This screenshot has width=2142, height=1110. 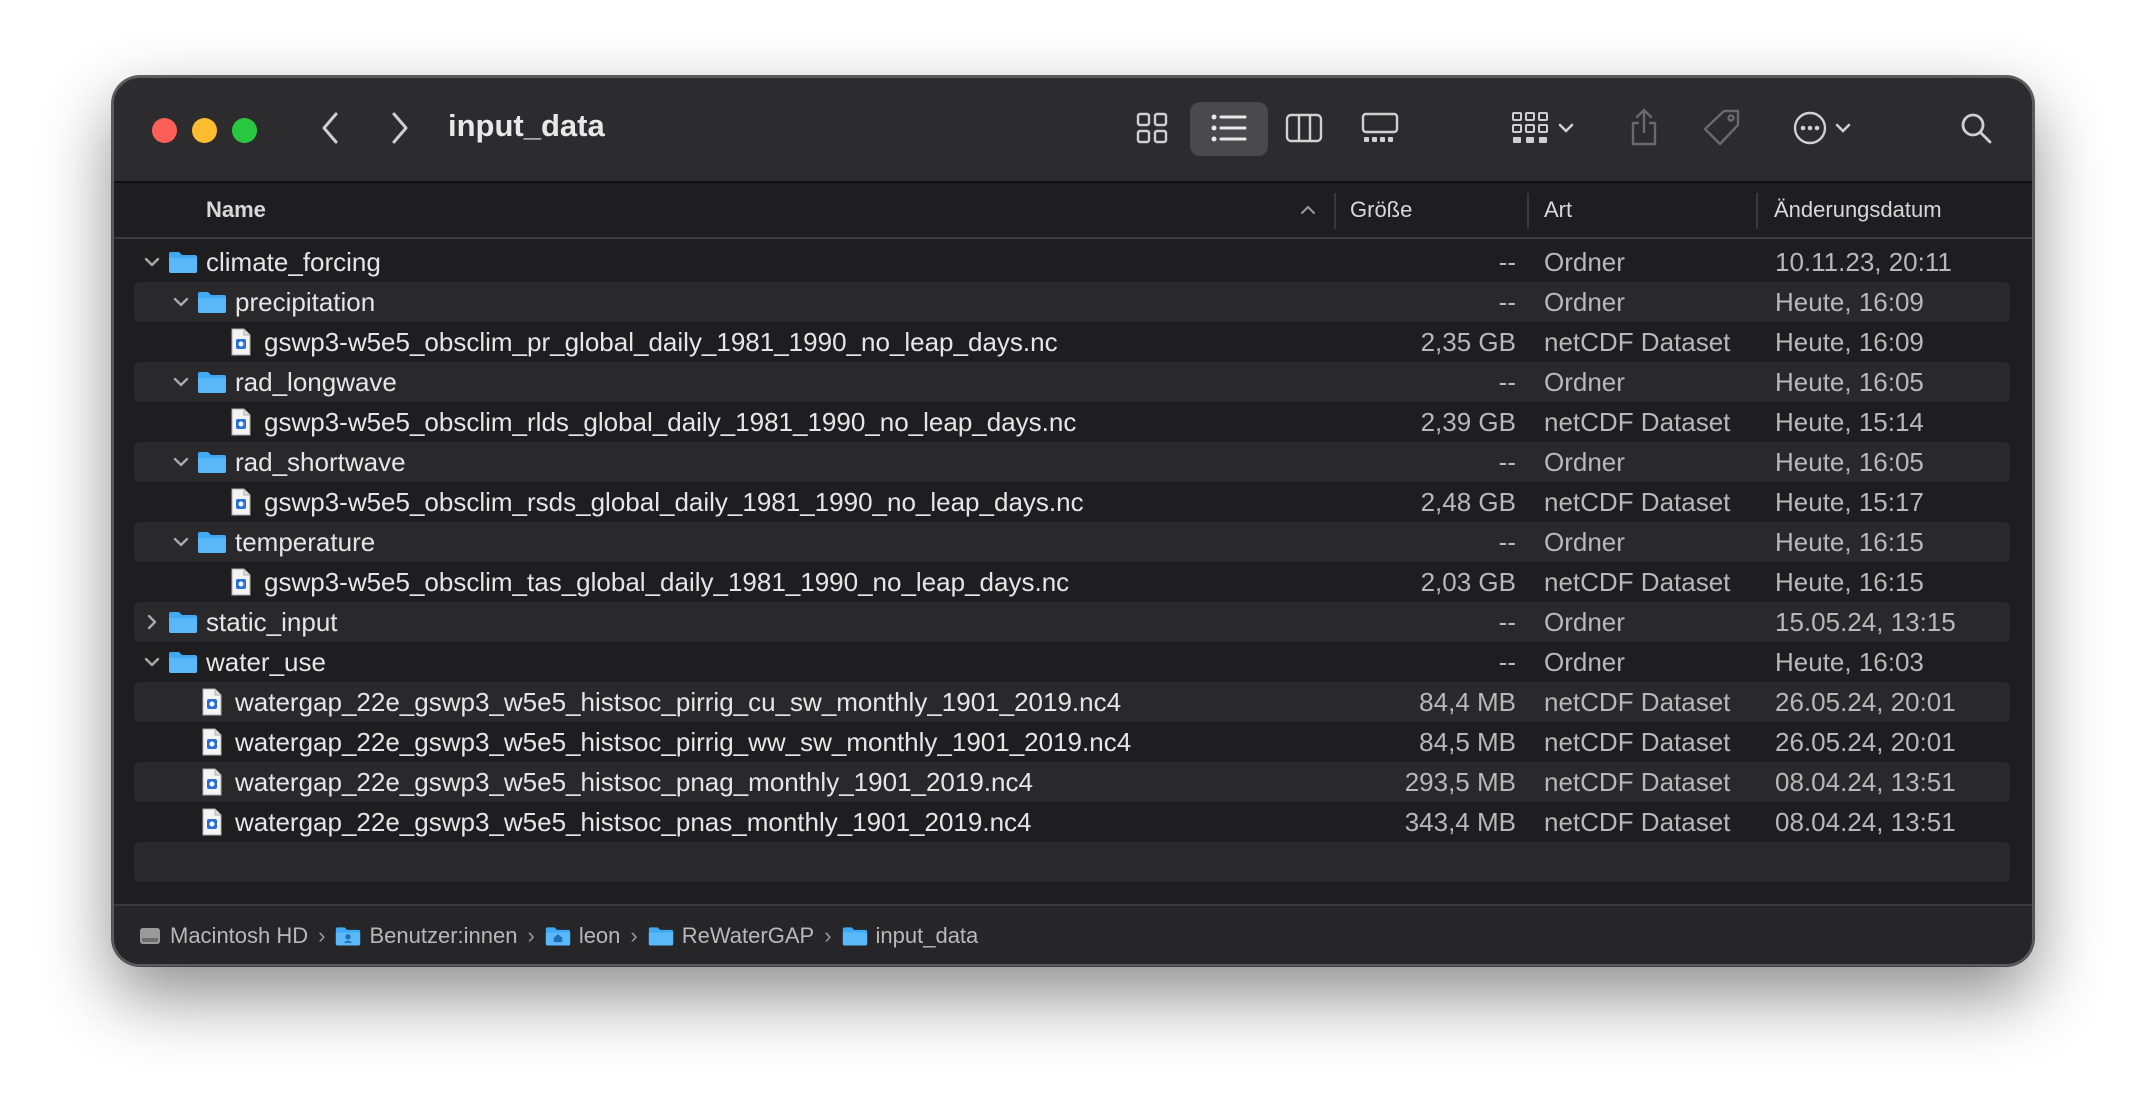 What do you see at coordinates (239, 935) in the screenshot?
I see `path-item-label: Macintosh HD` at bounding box center [239, 935].